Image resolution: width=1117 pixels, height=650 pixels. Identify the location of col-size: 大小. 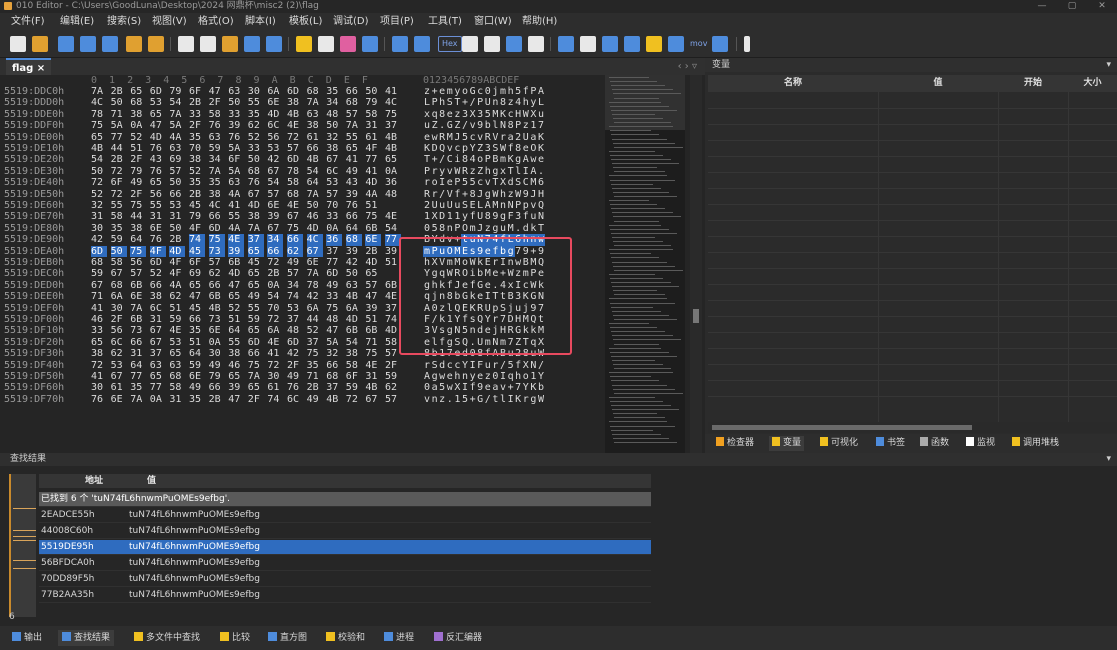
(1092, 83).